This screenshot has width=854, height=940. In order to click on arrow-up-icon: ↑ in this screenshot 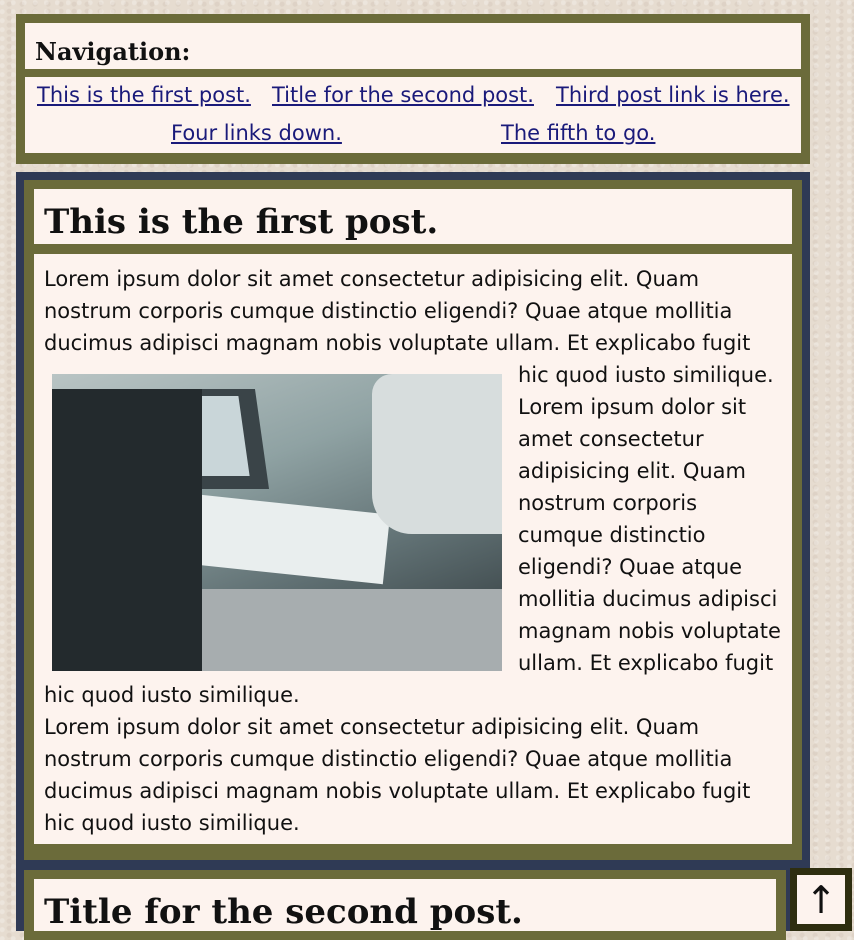, I will do `click(821, 899)`.